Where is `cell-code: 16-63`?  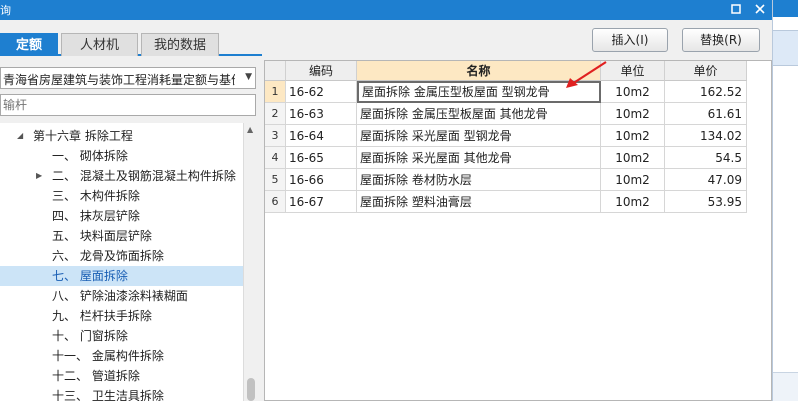 cell-code: 16-63 is located at coordinates (321, 114).